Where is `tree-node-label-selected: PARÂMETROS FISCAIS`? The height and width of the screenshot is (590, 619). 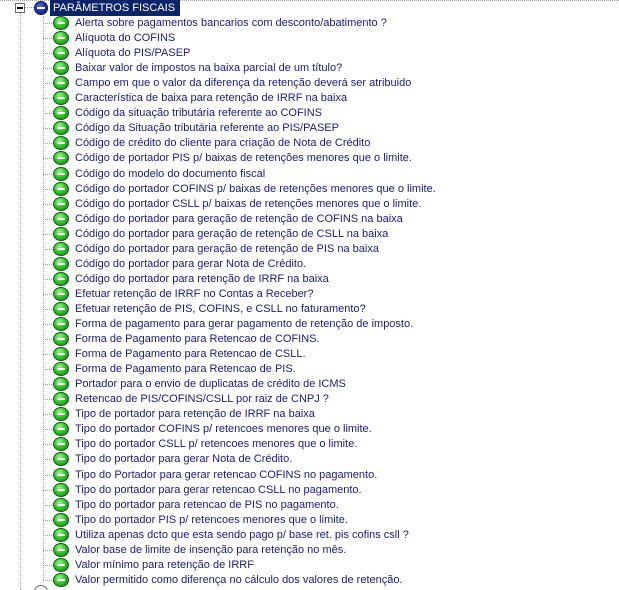 tree-node-label-selected: PARÂMETROS FISCAIS is located at coordinates (115, 8).